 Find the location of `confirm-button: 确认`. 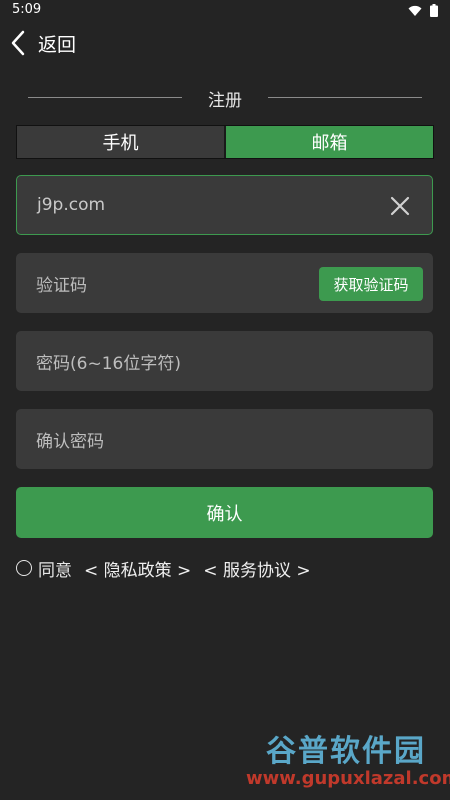

confirm-button: 确认 is located at coordinates (224, 512).